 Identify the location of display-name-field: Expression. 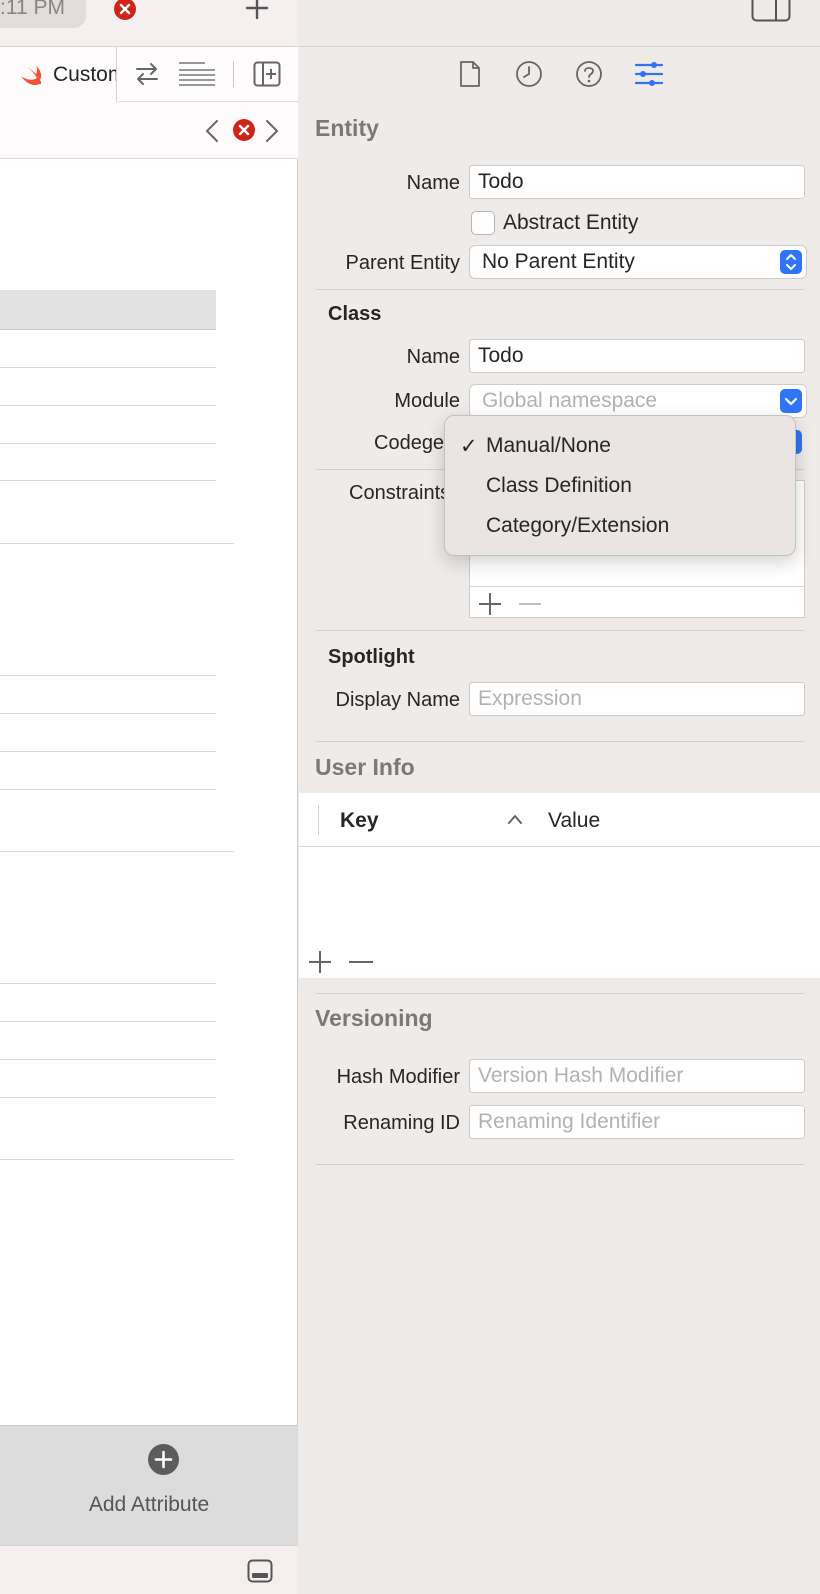
(637, 699).